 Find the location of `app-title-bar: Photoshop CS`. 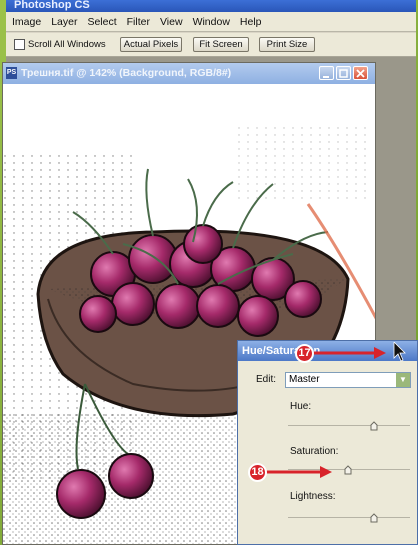

app-title-bar: Photoshop CS is located at coordinates (211, 6).